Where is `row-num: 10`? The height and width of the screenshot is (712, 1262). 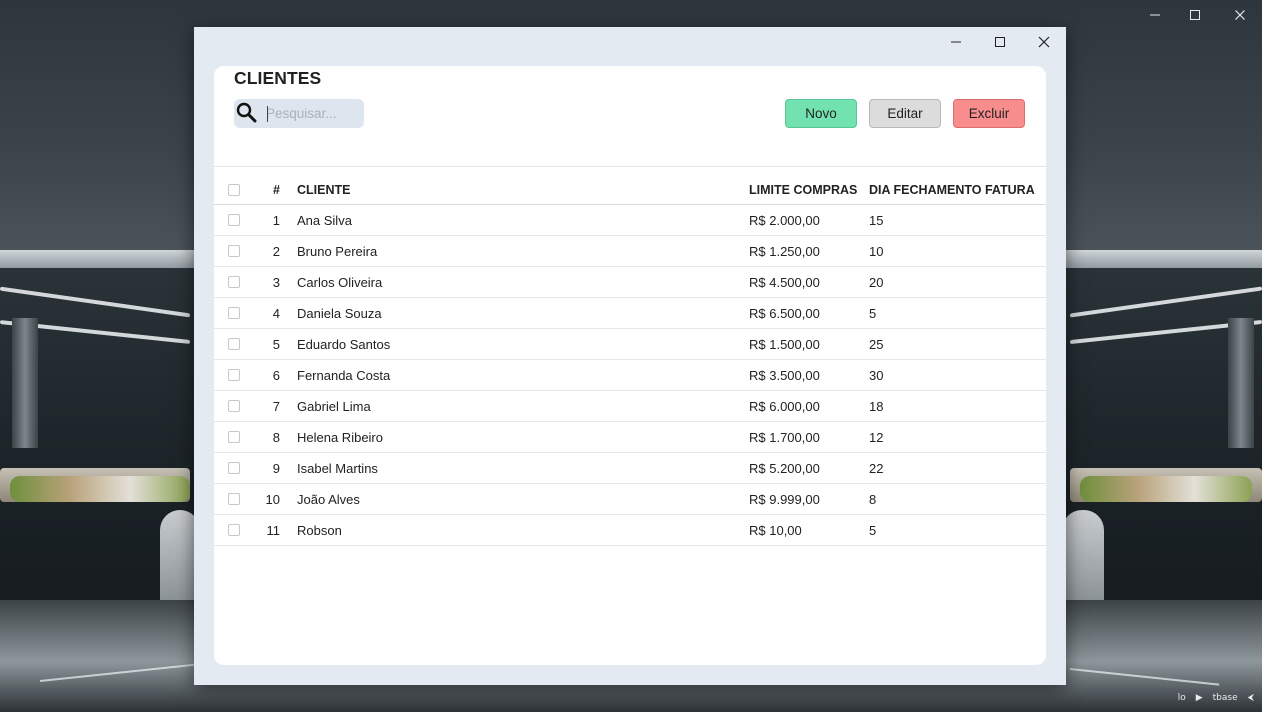
row-num: 10 is located at coordinates (272, 499).